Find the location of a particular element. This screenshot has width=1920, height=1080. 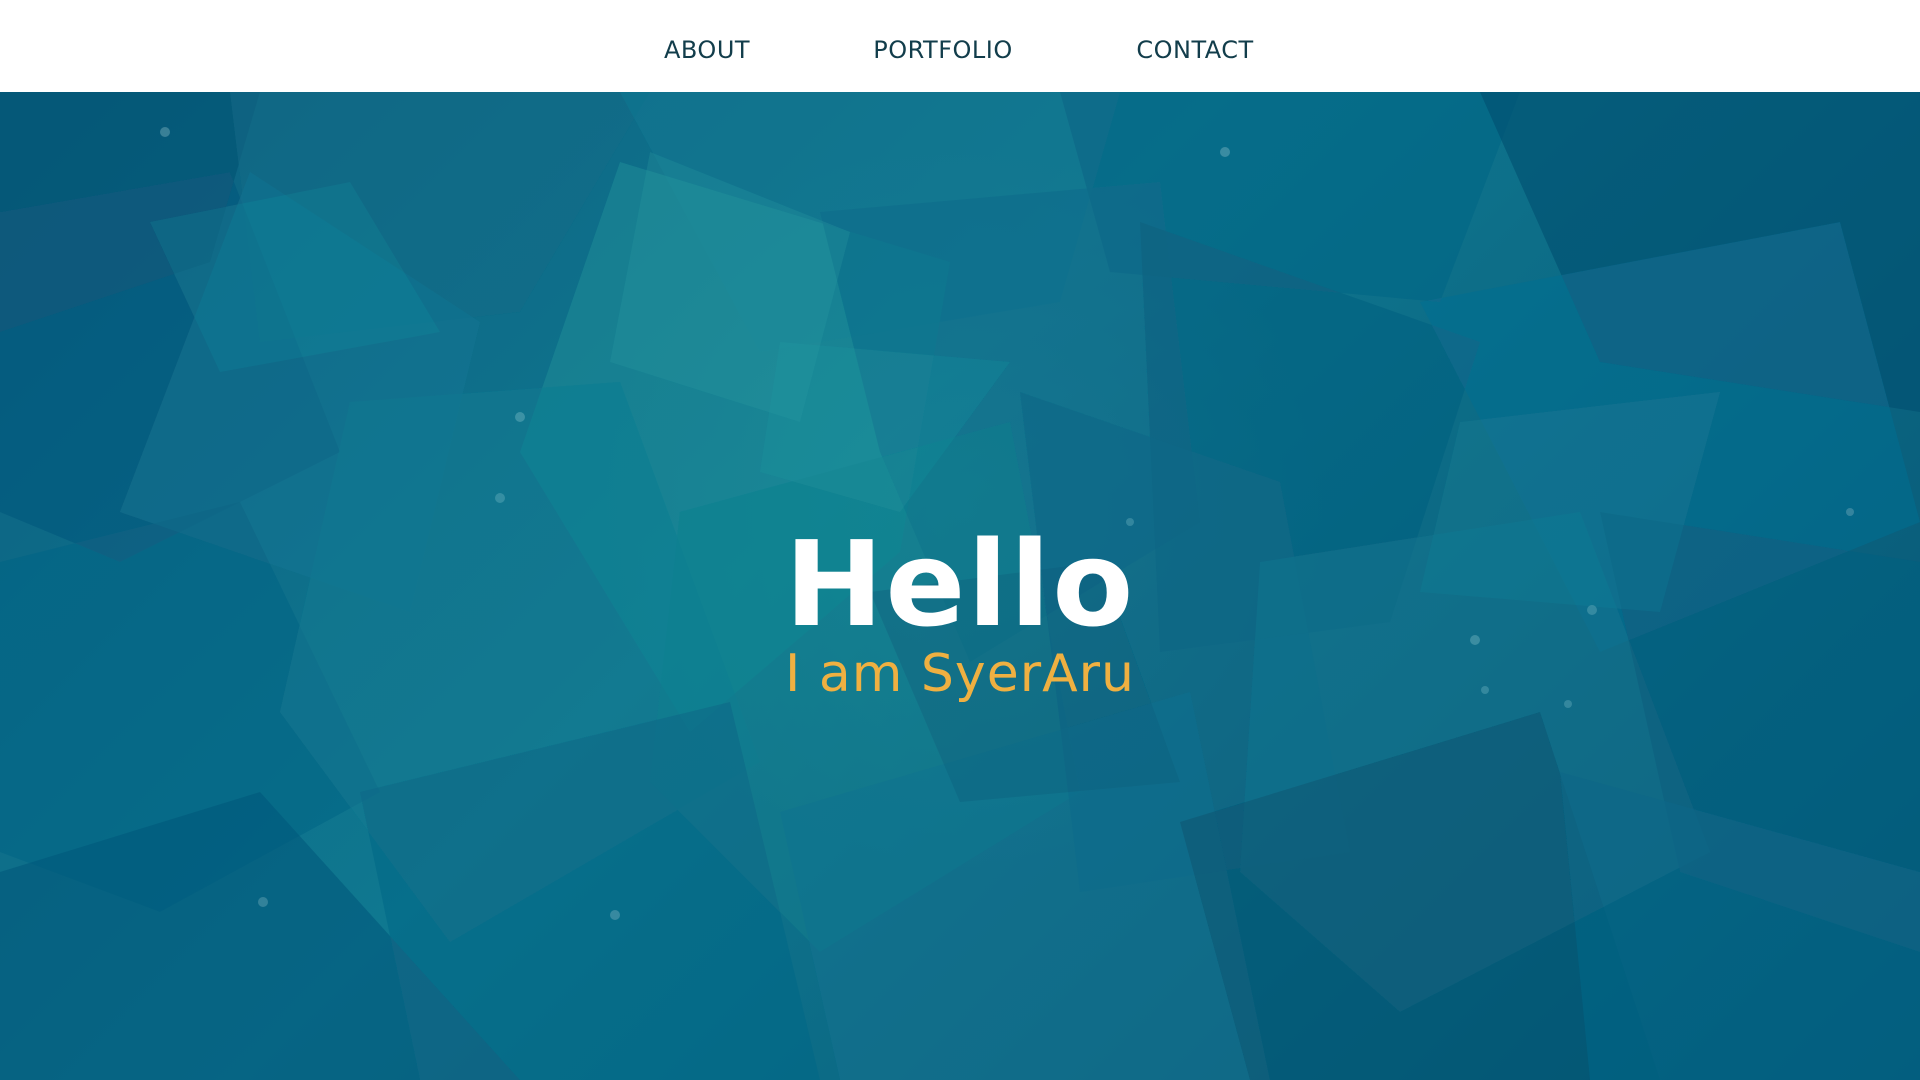

hero-greeting: Hello is located at coordinates (960, 584).